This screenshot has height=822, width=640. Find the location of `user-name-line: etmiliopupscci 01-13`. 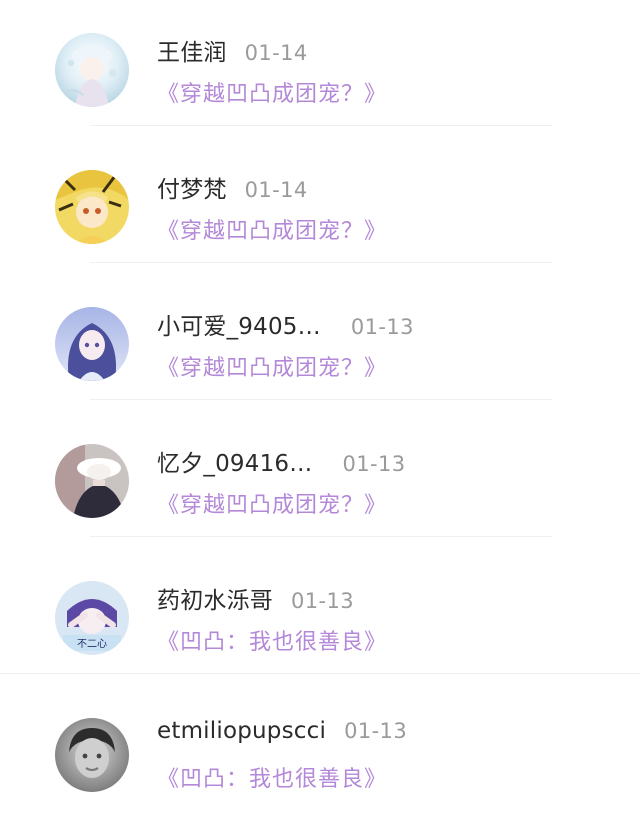

user-name-line: etmiliopupscci 01-13 is located at coordinates (282, 731).